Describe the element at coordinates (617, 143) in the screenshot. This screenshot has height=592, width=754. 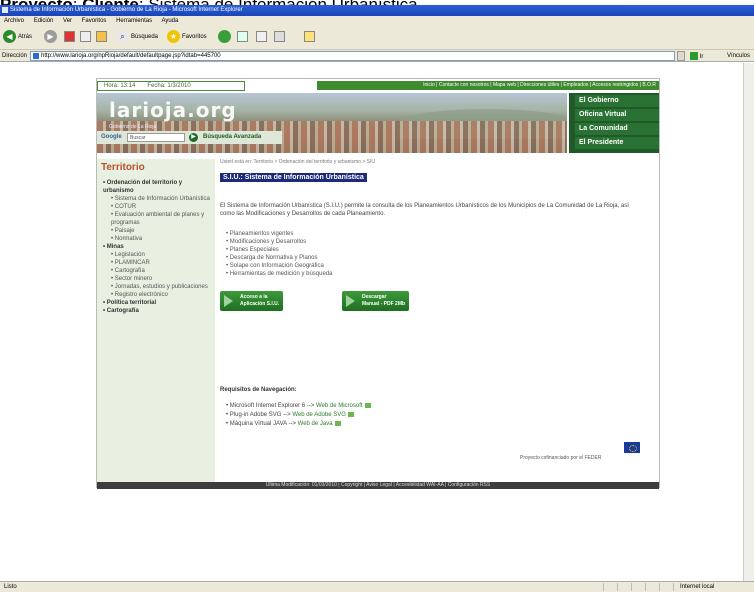
I see `nav-presidente: El Presidente` at that location.